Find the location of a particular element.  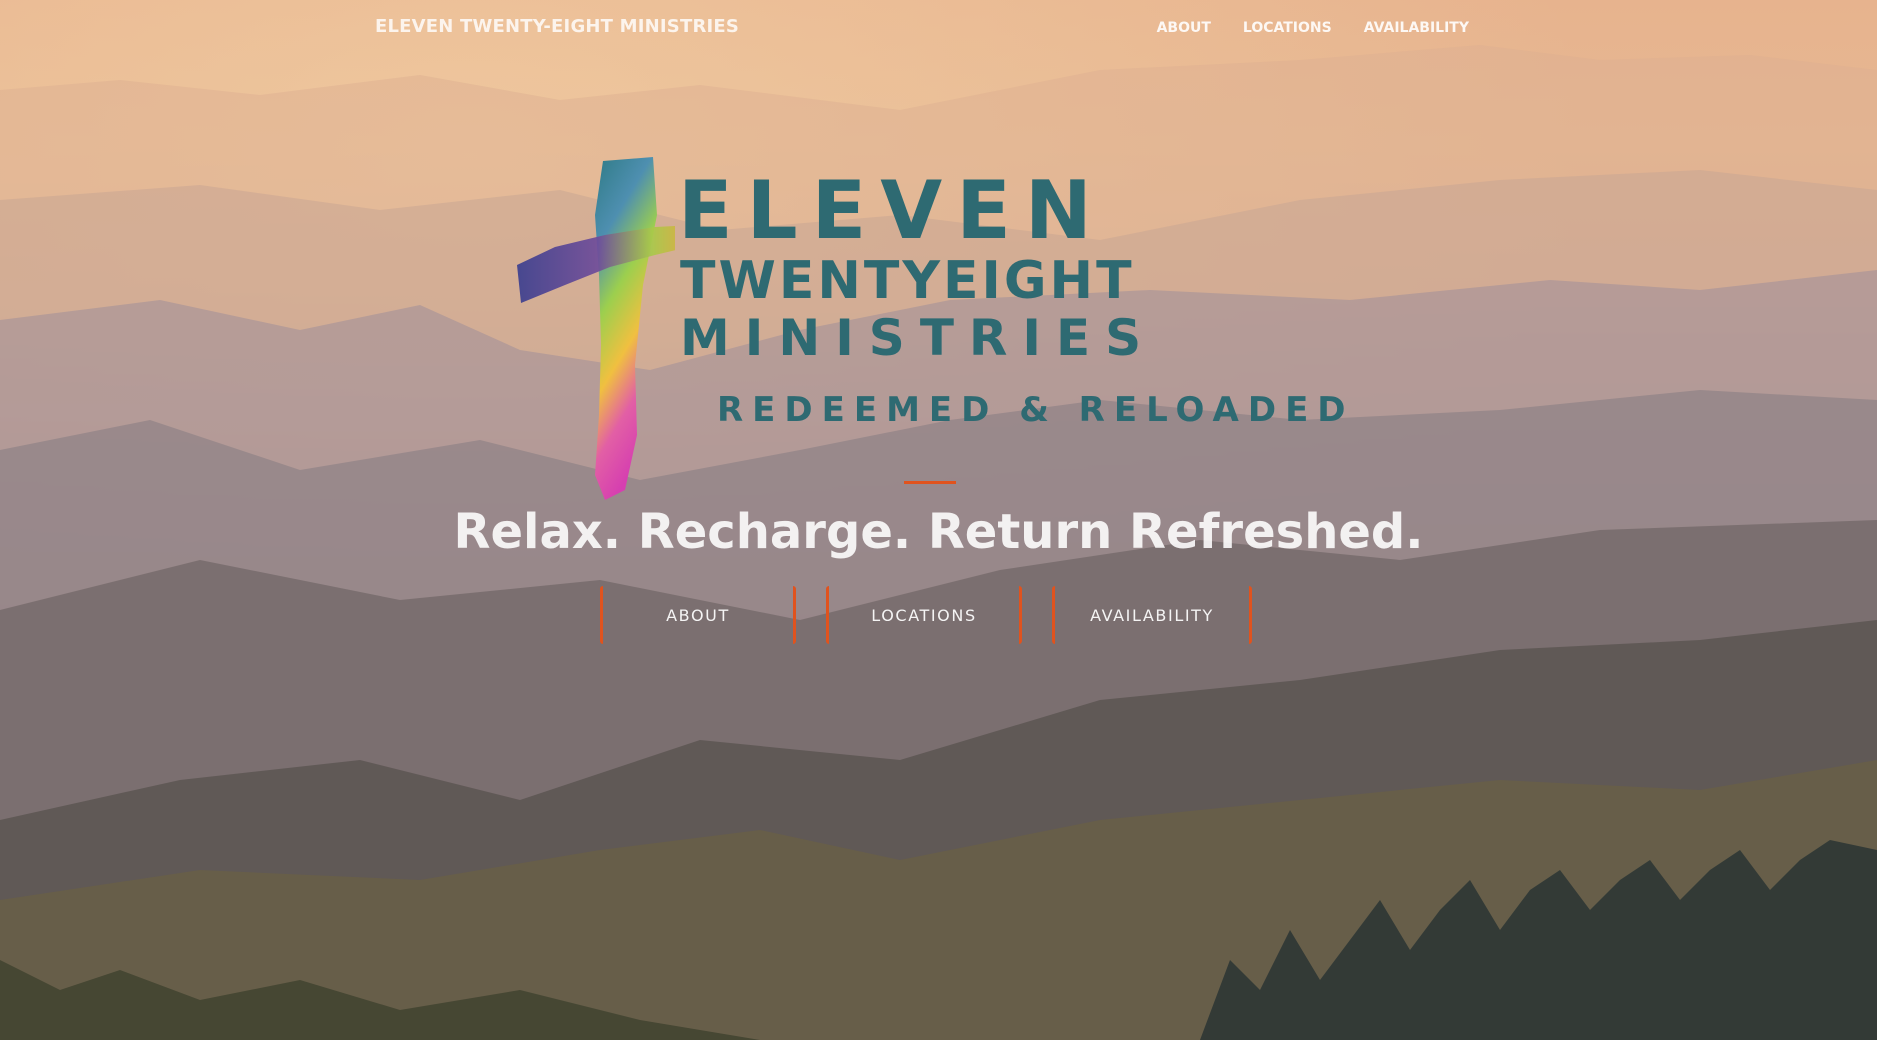

about-button: ABOUT is located at coordinates (698, 615).